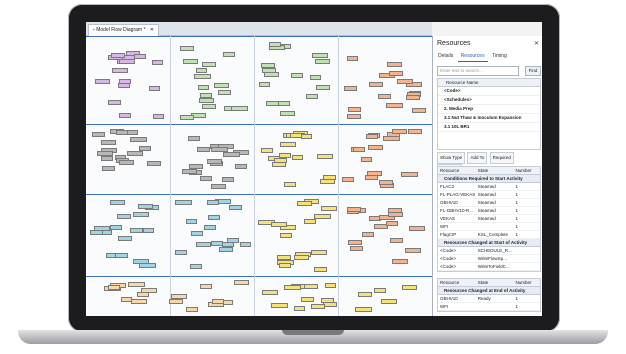  Describe the element at coordinates (489, 235) in the screenshot. I see `table-row: FlagCIP KSL_Complete 1` at that location.